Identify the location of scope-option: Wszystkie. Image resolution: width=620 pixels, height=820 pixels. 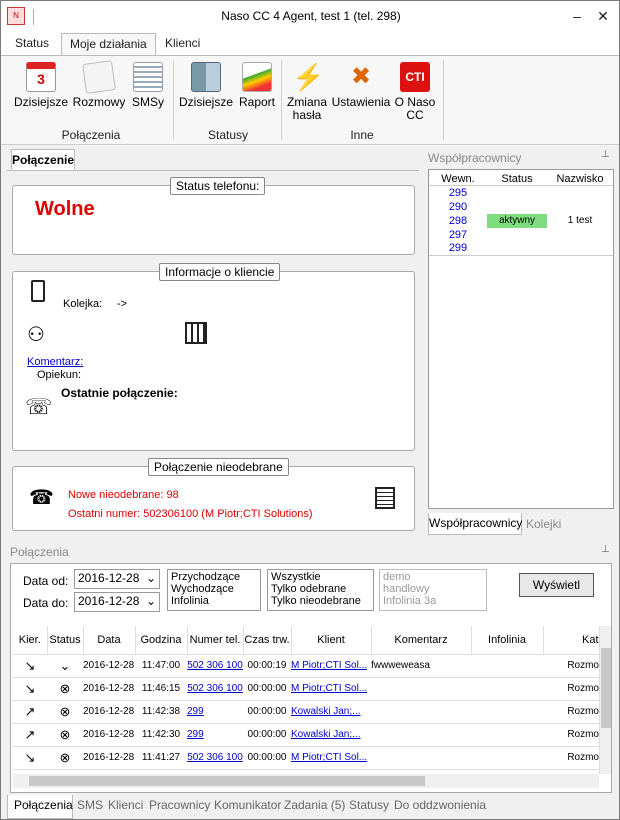
(320, 577).